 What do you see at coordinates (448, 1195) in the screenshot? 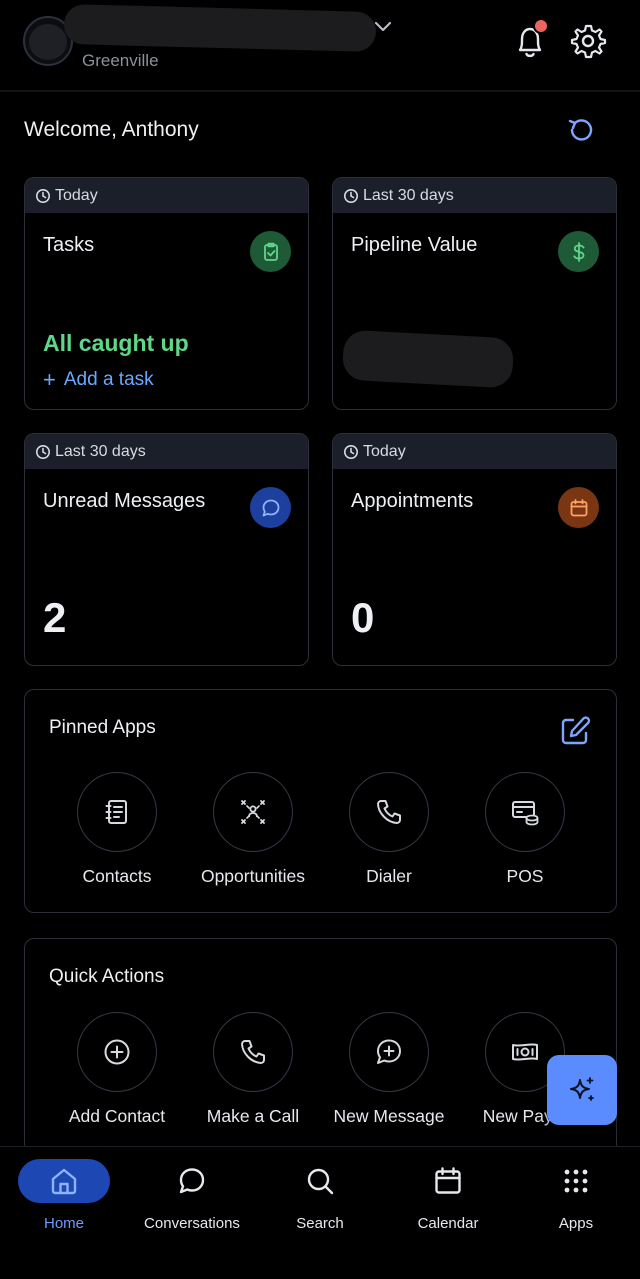
I see `nav-calendar: Calendar` at bounding box center [448, 1195].